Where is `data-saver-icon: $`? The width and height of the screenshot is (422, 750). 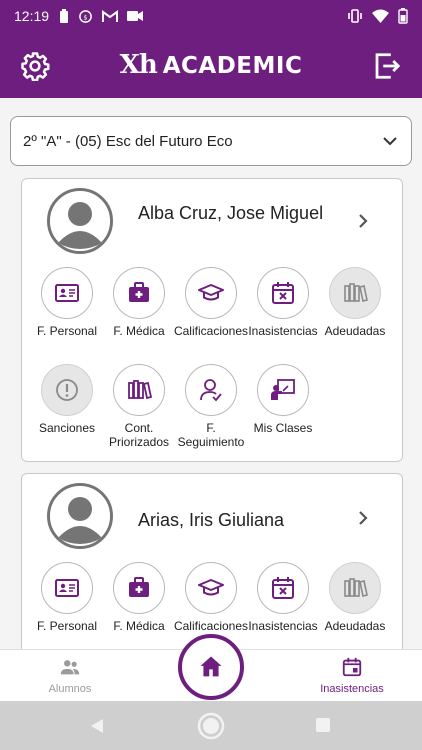
data-saver-icon: $ is located at coordinates (85, 16).